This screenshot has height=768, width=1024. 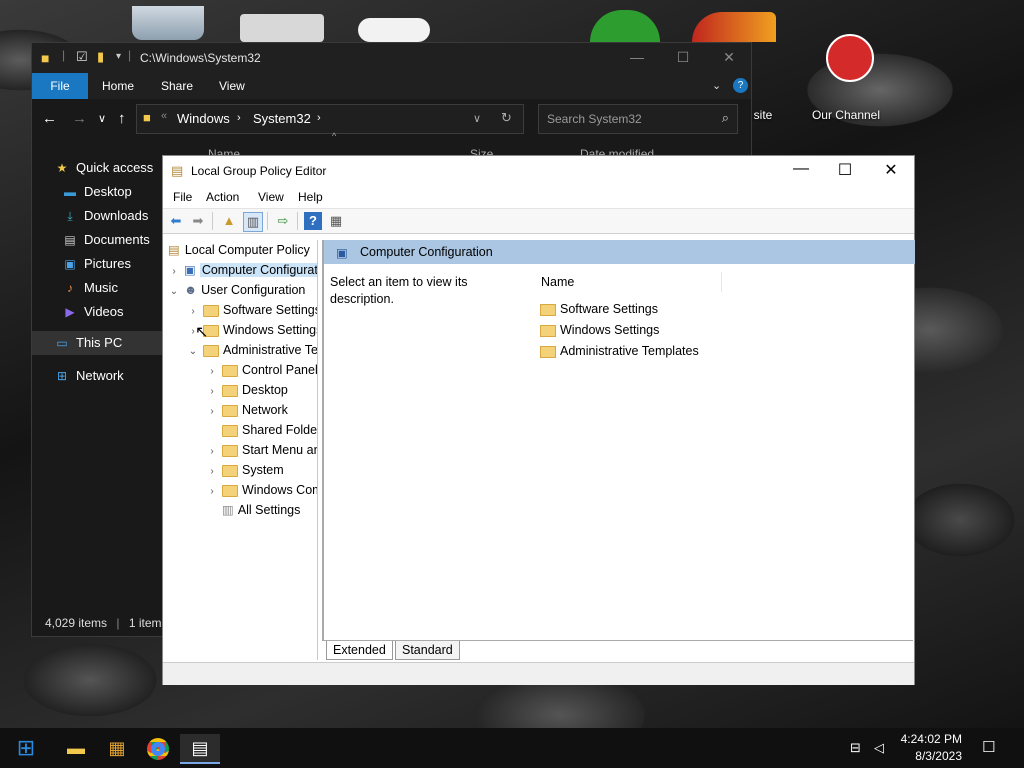 I want to click on nav-item-quick-access: ★ Quick access, so click(x=104, y=167).